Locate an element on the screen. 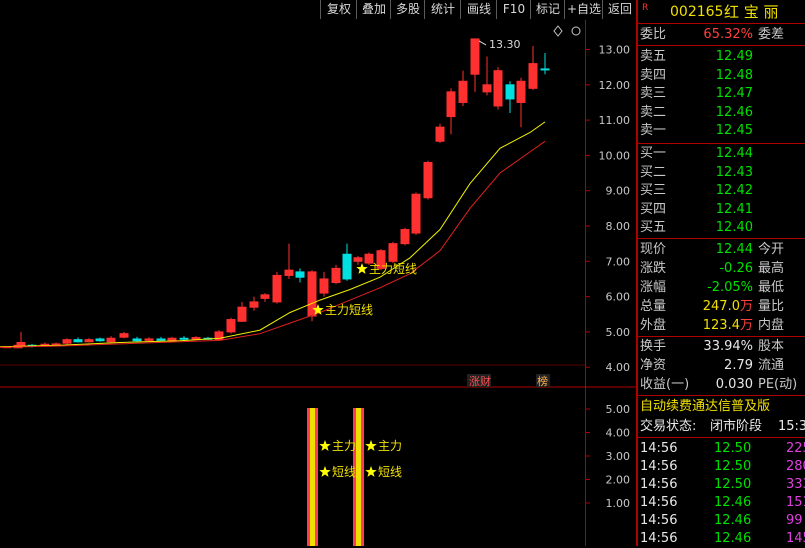  row-label: 卖四 is located at coordinates (653, 75).